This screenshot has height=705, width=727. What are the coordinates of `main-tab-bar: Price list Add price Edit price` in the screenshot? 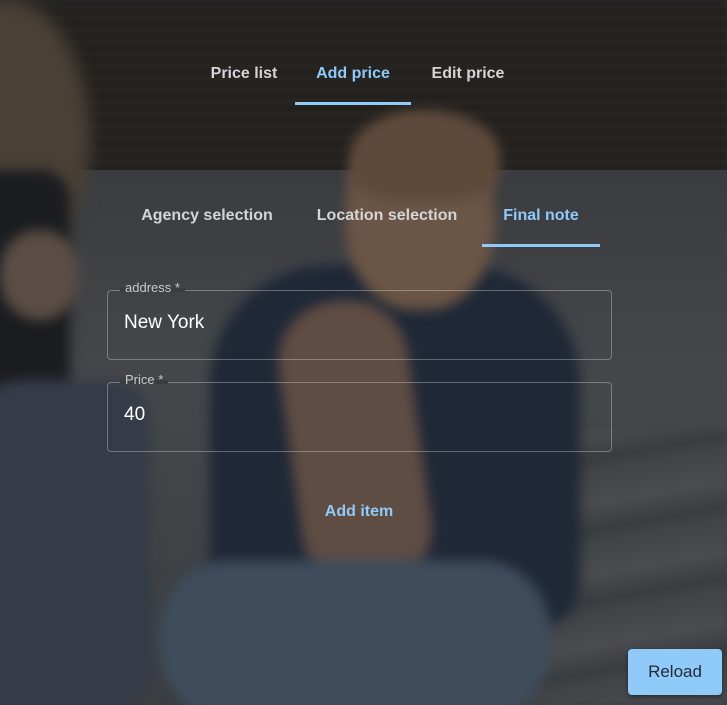 It's located at (359, 79).